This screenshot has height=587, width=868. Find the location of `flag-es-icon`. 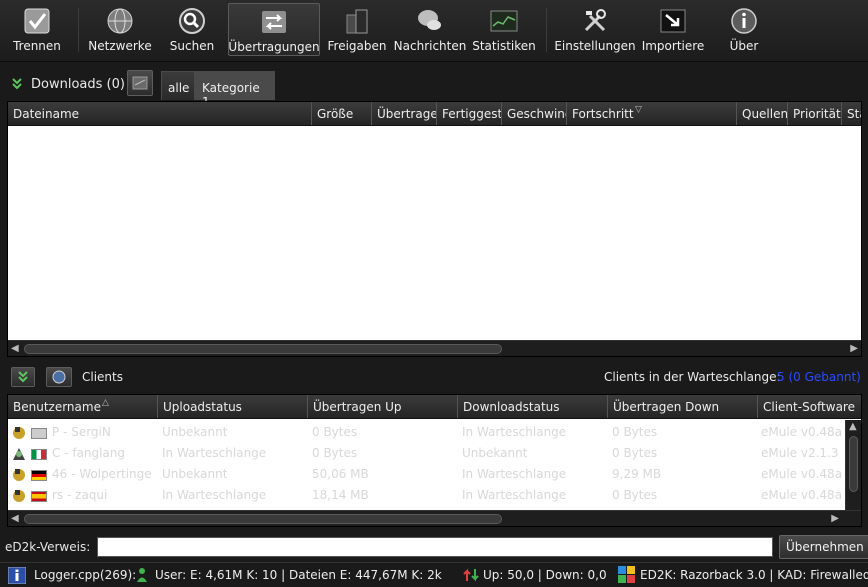

flag-es-icon is located at coordinates (39, 496).